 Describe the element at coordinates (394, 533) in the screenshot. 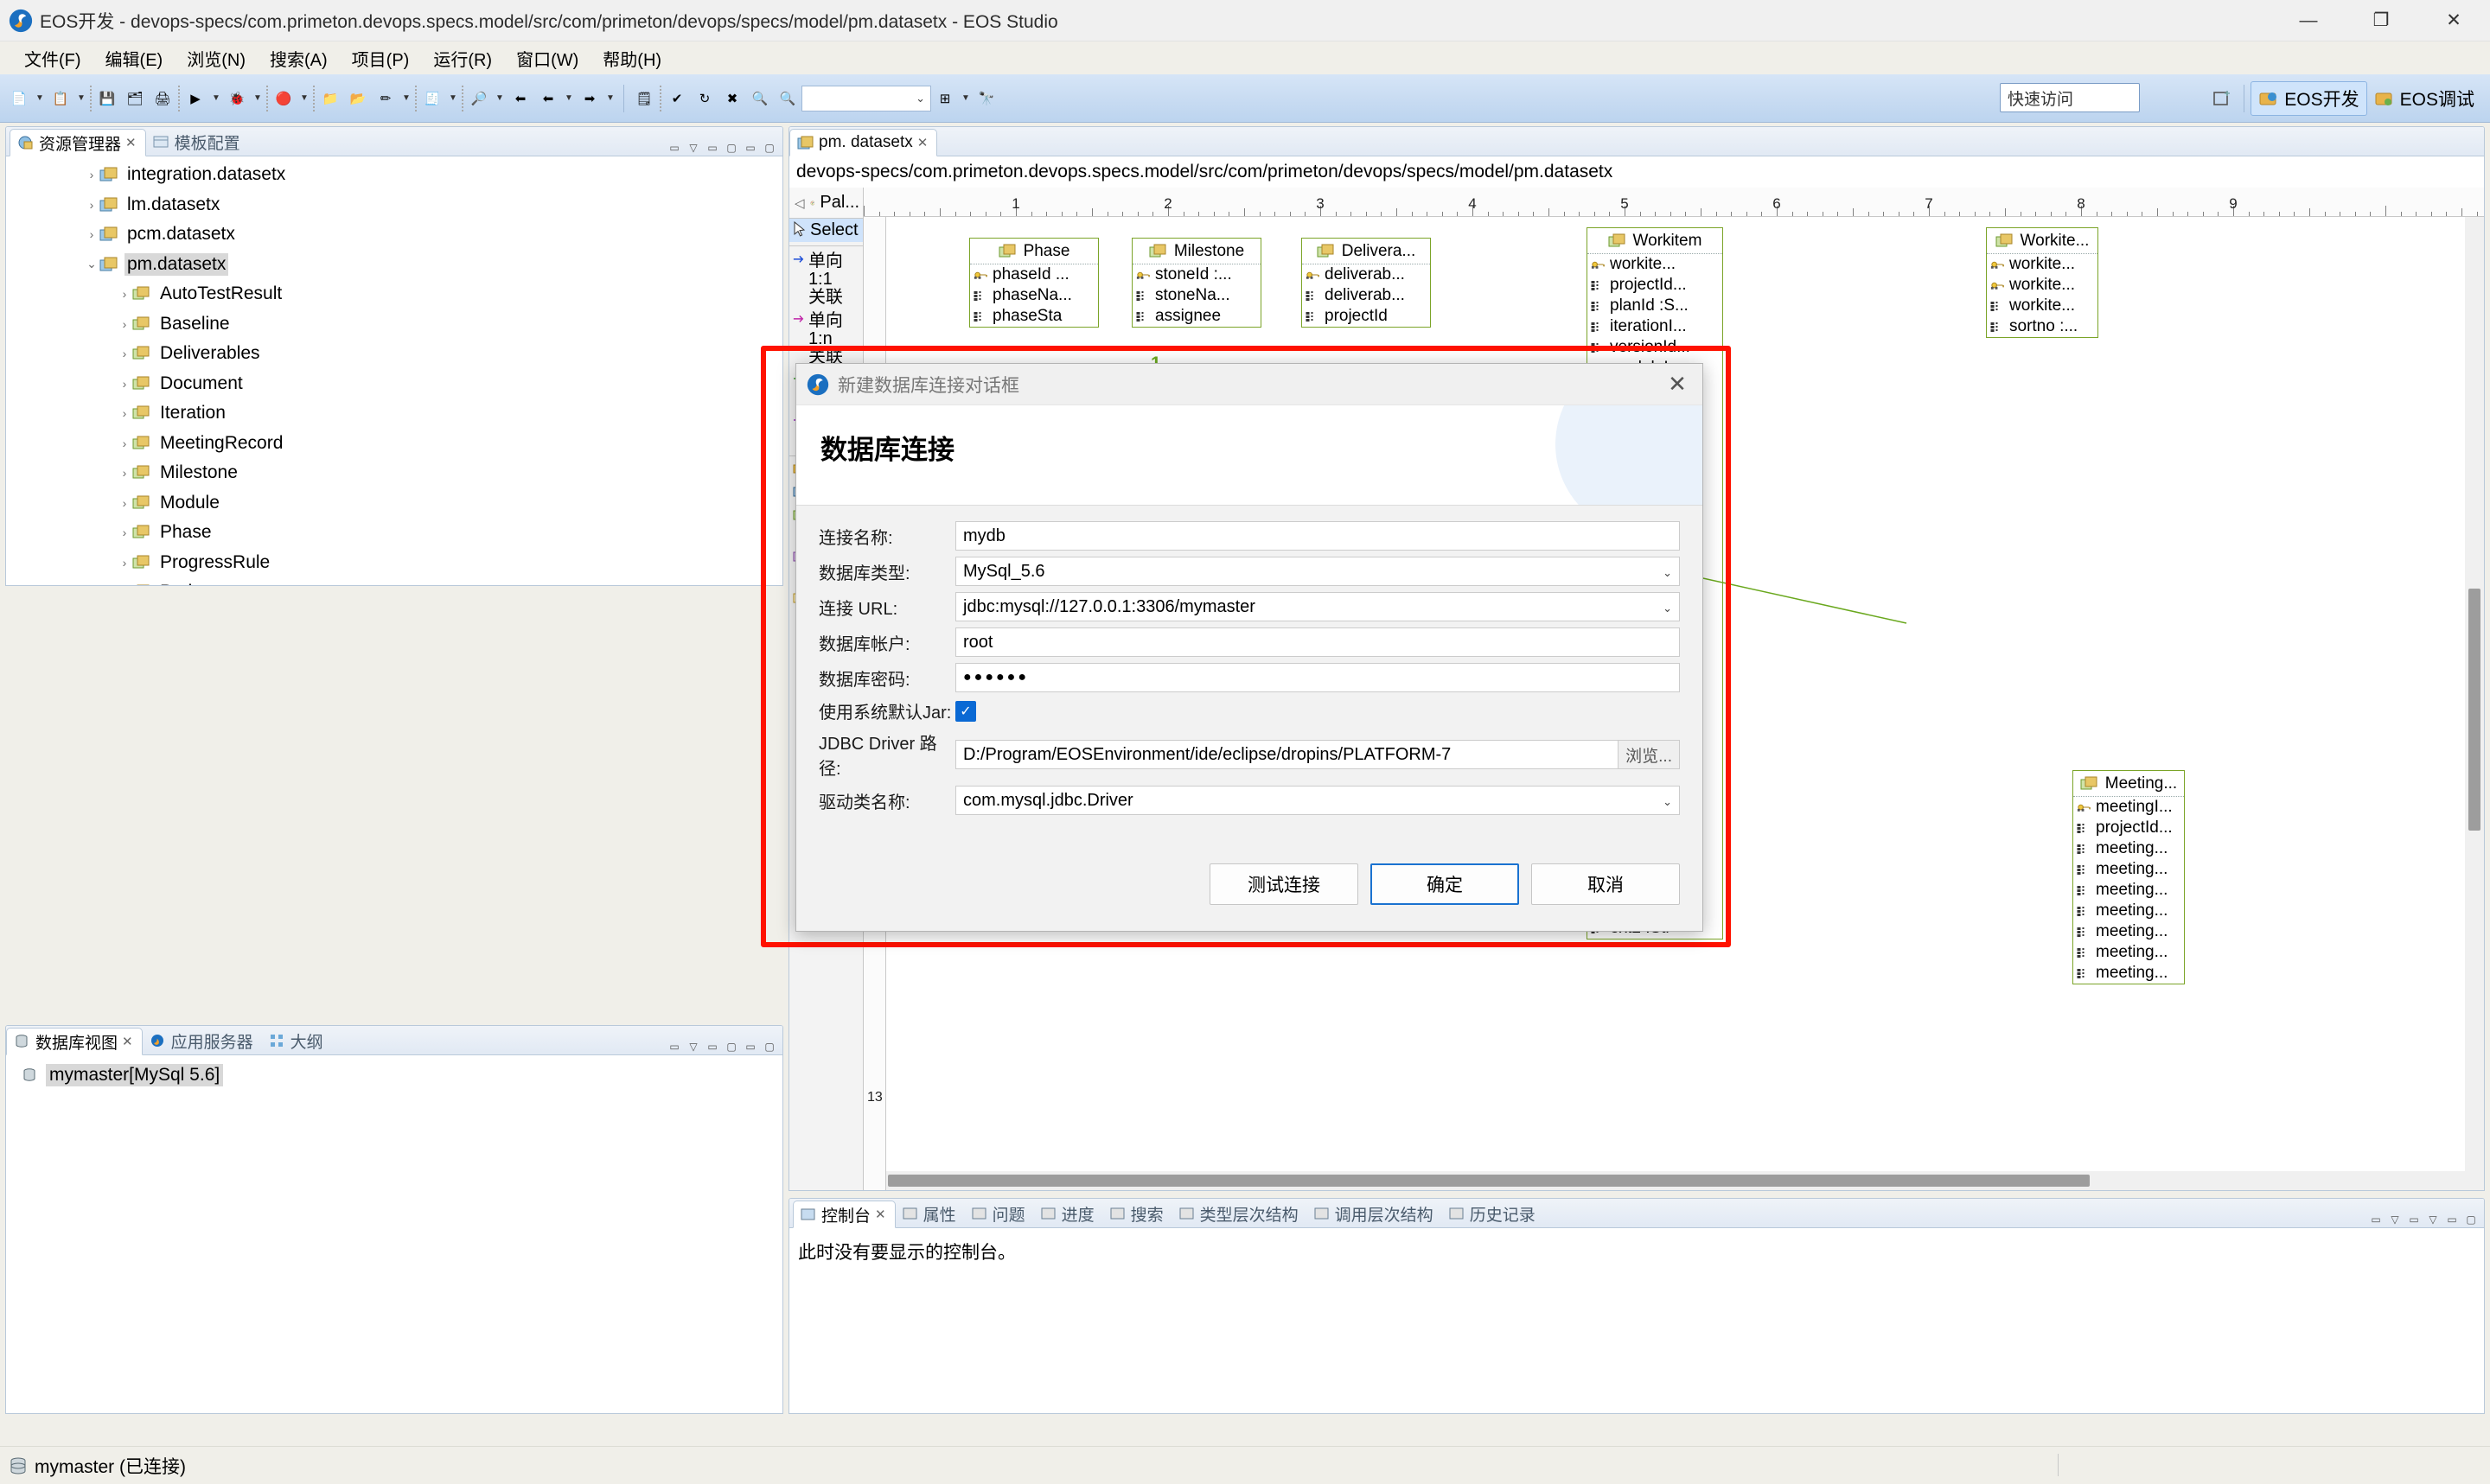

I see `tree-item-phase: › Phase` at that location.